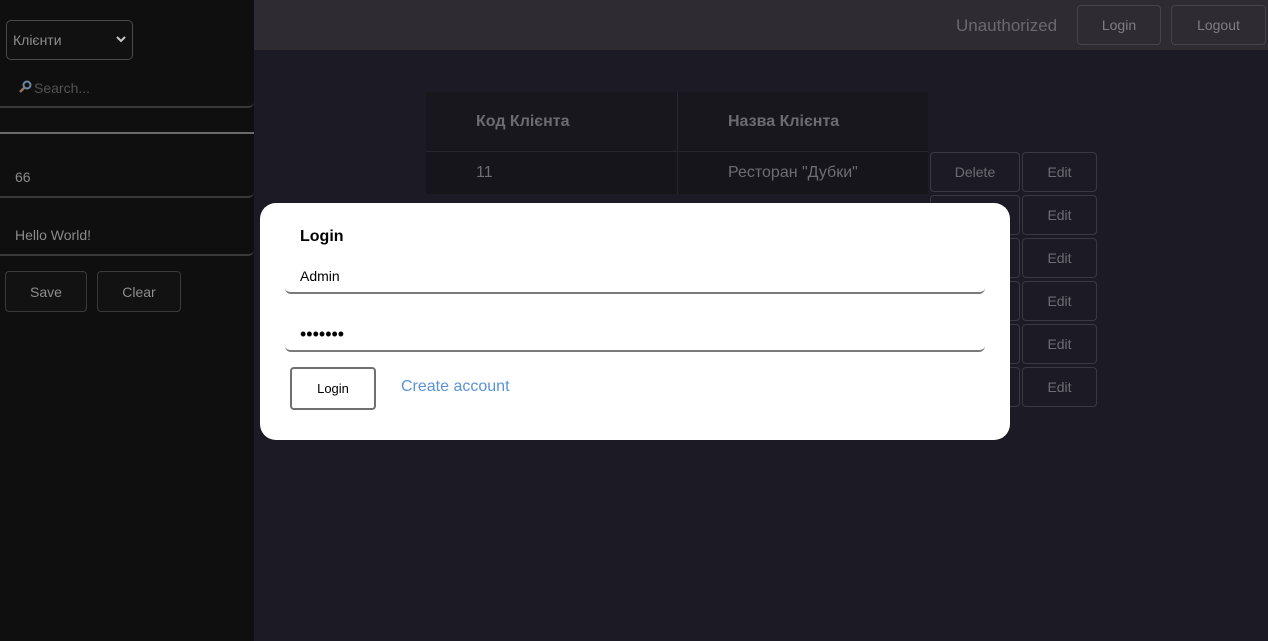  I want to click on table-row: 11 Ресторан "Дубки", so click(677, 172).